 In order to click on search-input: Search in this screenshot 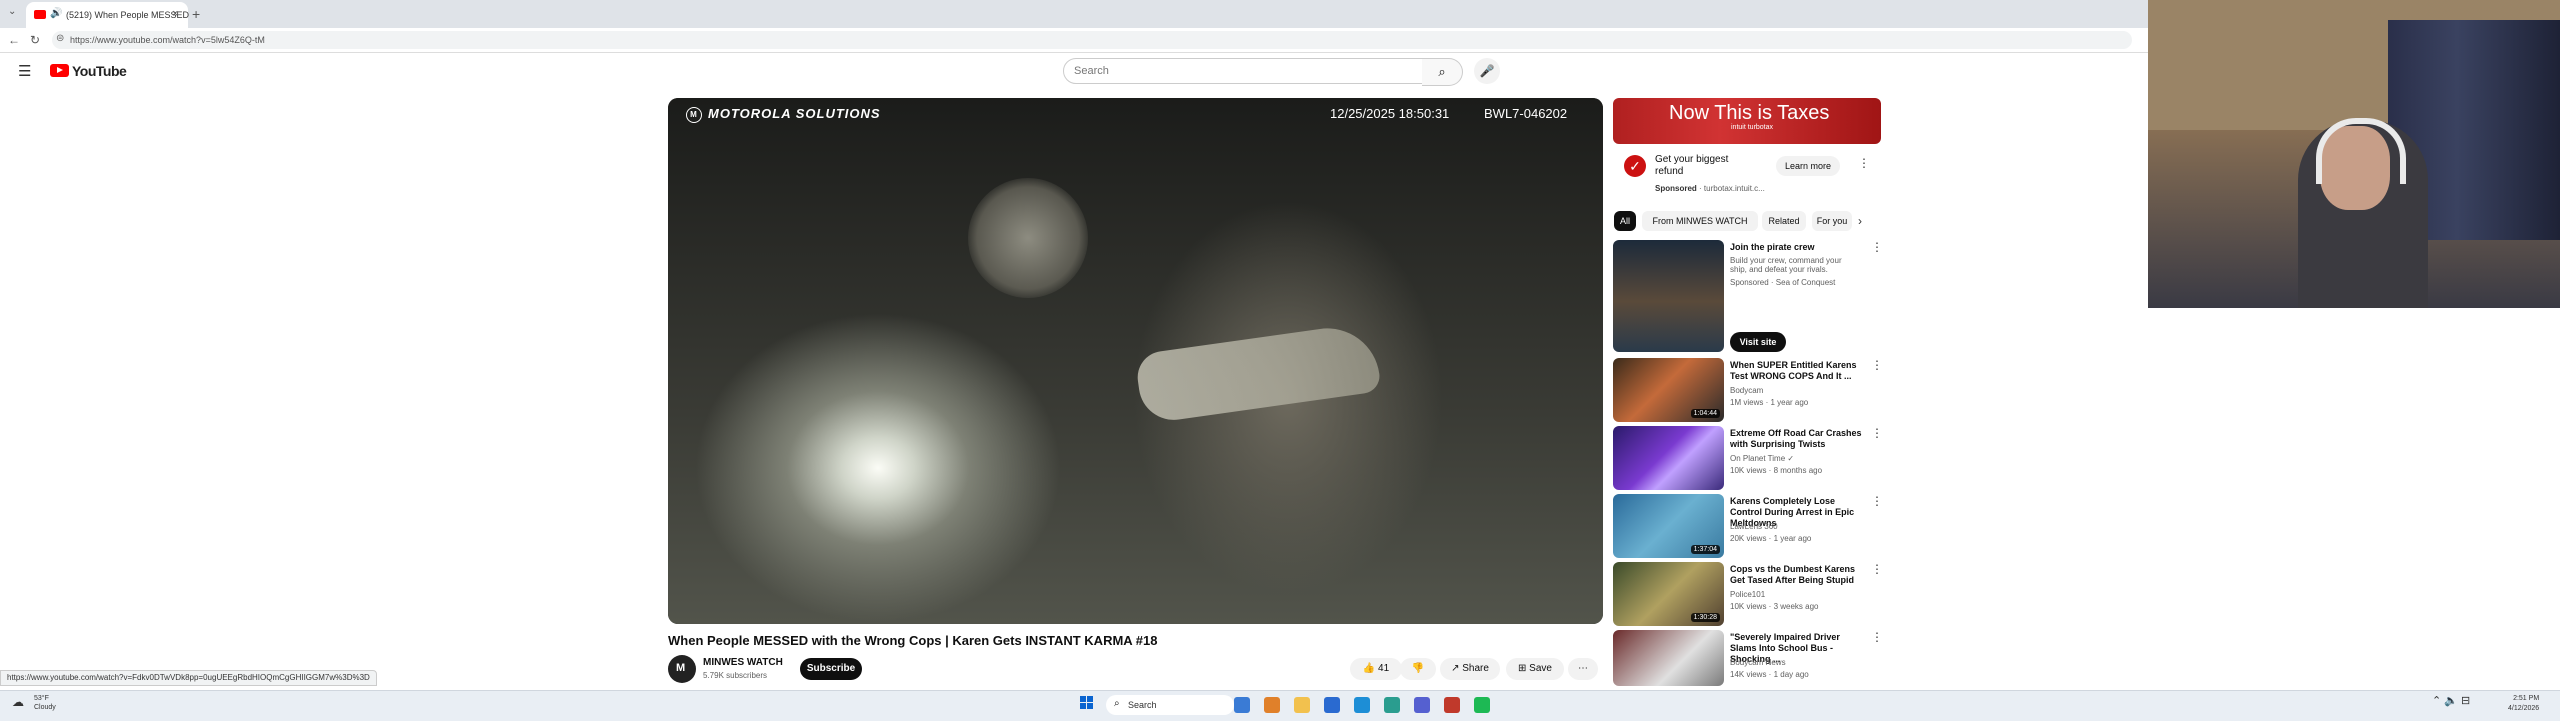, I will do `click(1243, 71)`.